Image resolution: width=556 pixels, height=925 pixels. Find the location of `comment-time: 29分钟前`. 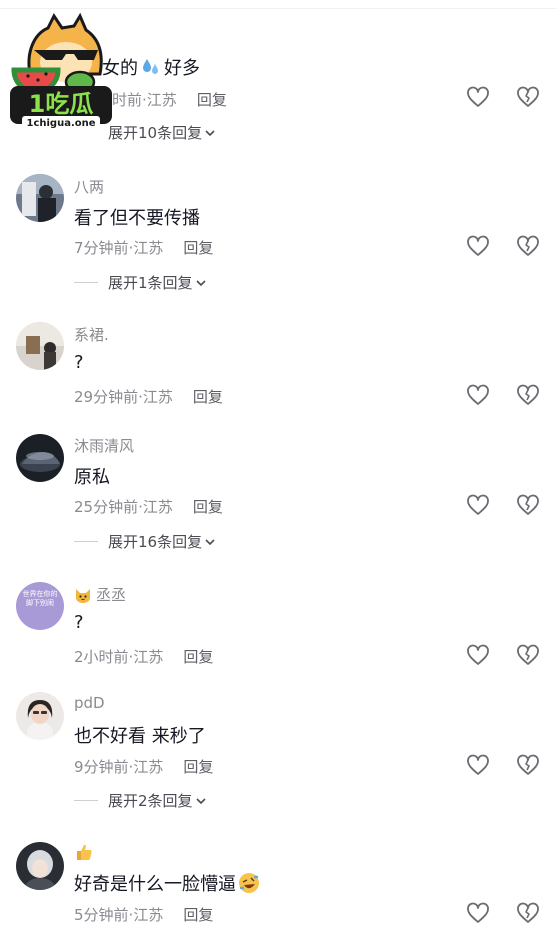

comment-time: 29分钟前 is located at coordinates (106, 397).